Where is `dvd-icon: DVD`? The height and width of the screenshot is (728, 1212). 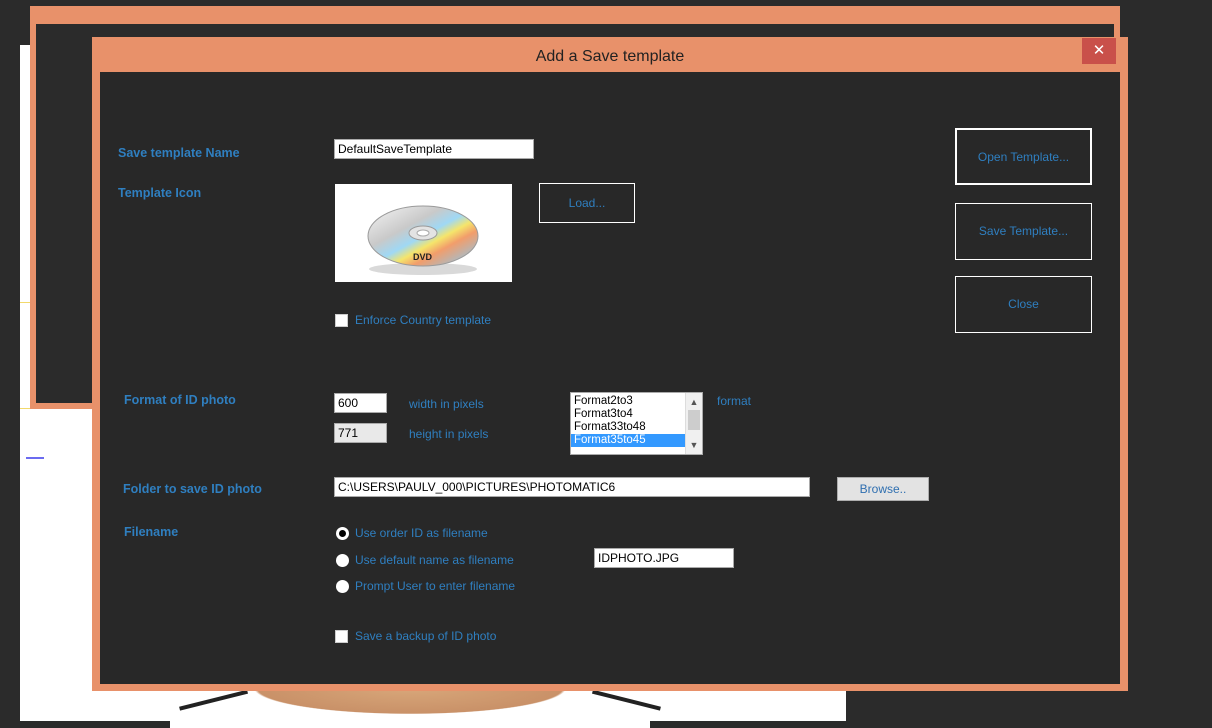
dvd-icon: DVD is located at coordinates (423, 240).